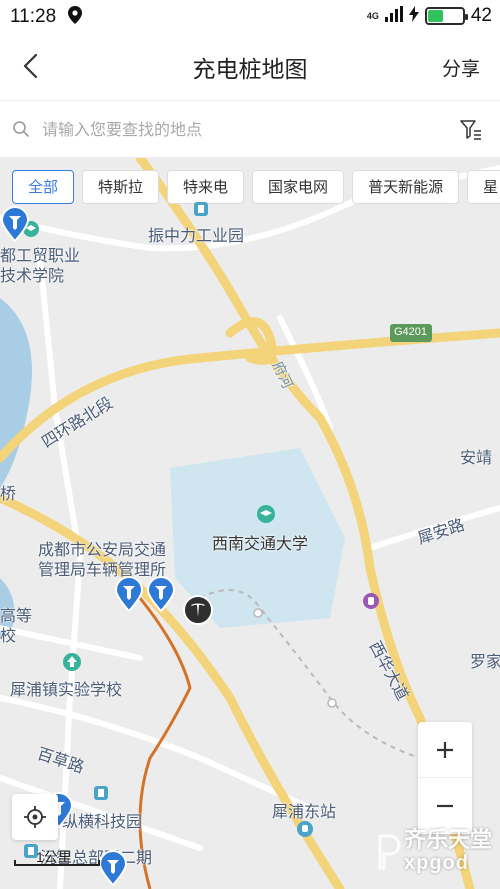  I want to click on crosshair-icon, so click(35, 817).